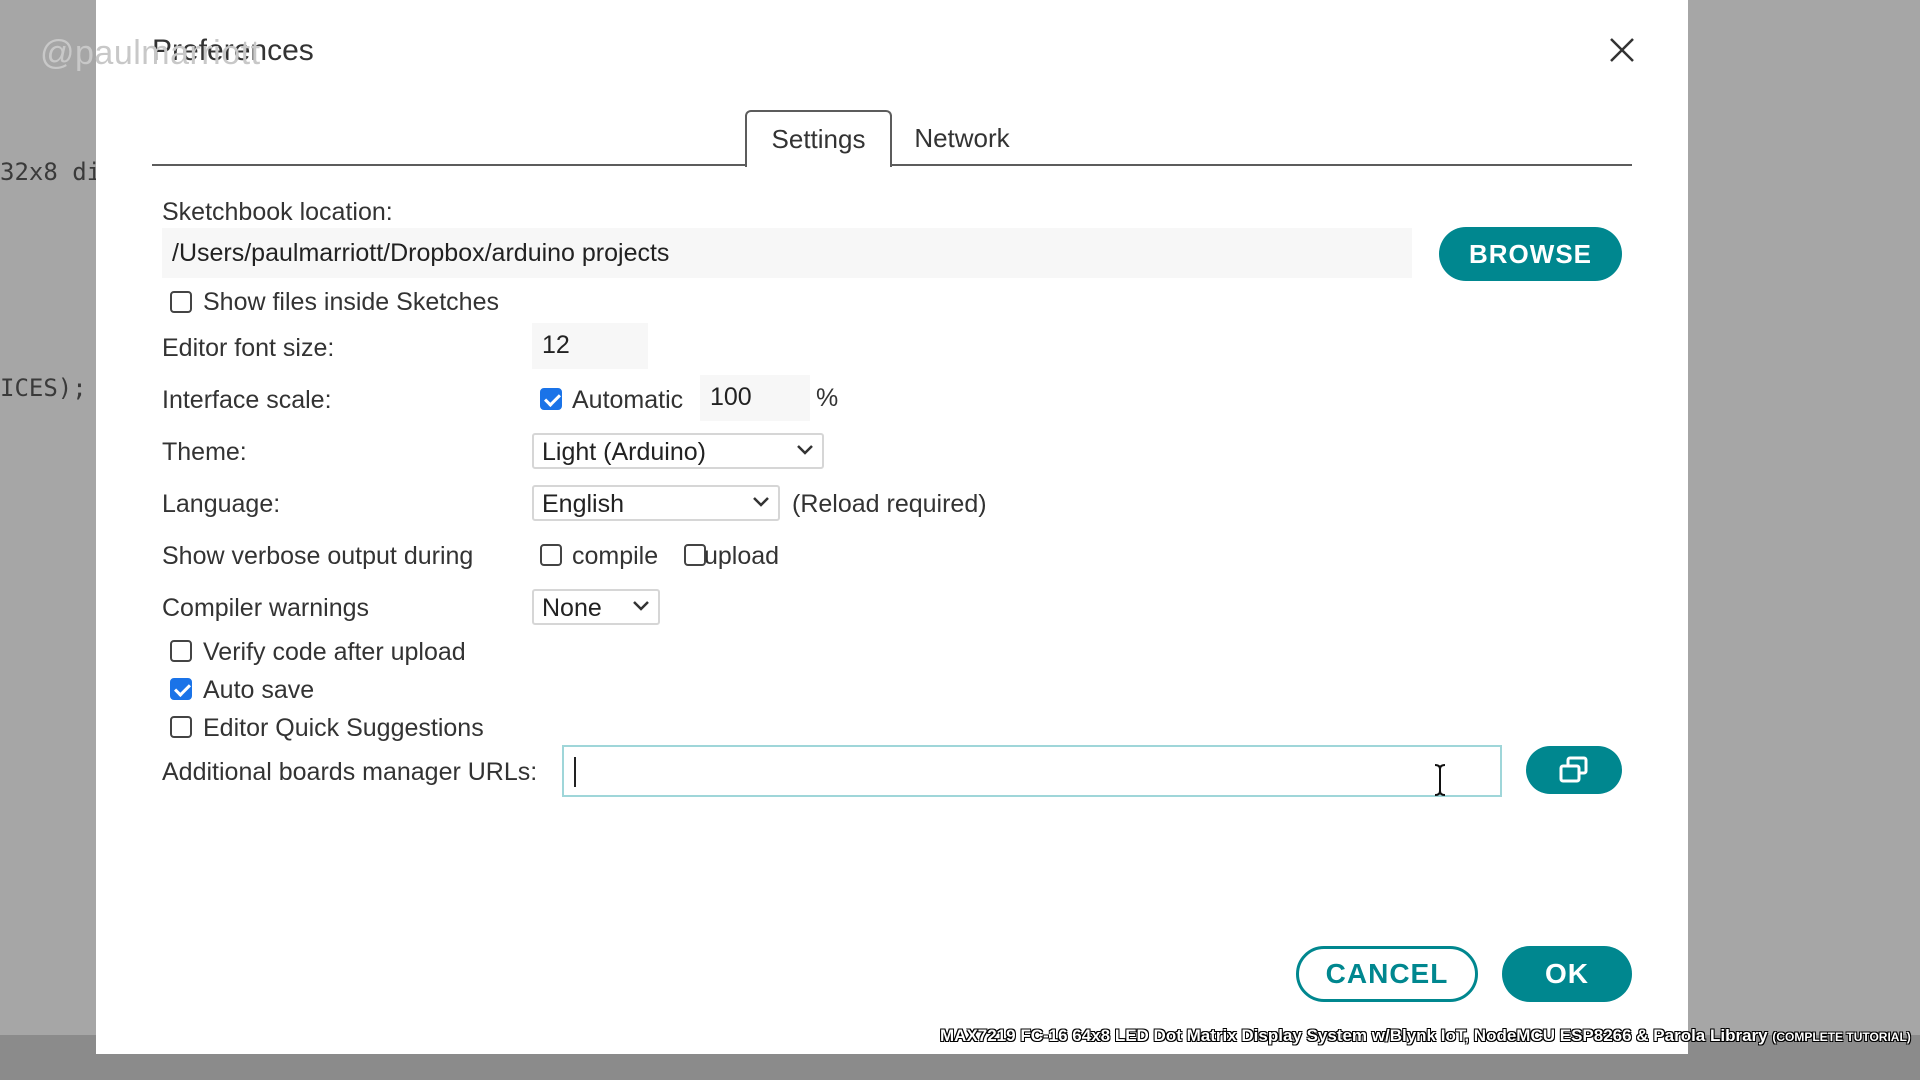  What do you see at coordinates (266, 608) in the screenshot?
I see `compiler-warnings-label: Compiler warnings` at bounding box center [266, 608].